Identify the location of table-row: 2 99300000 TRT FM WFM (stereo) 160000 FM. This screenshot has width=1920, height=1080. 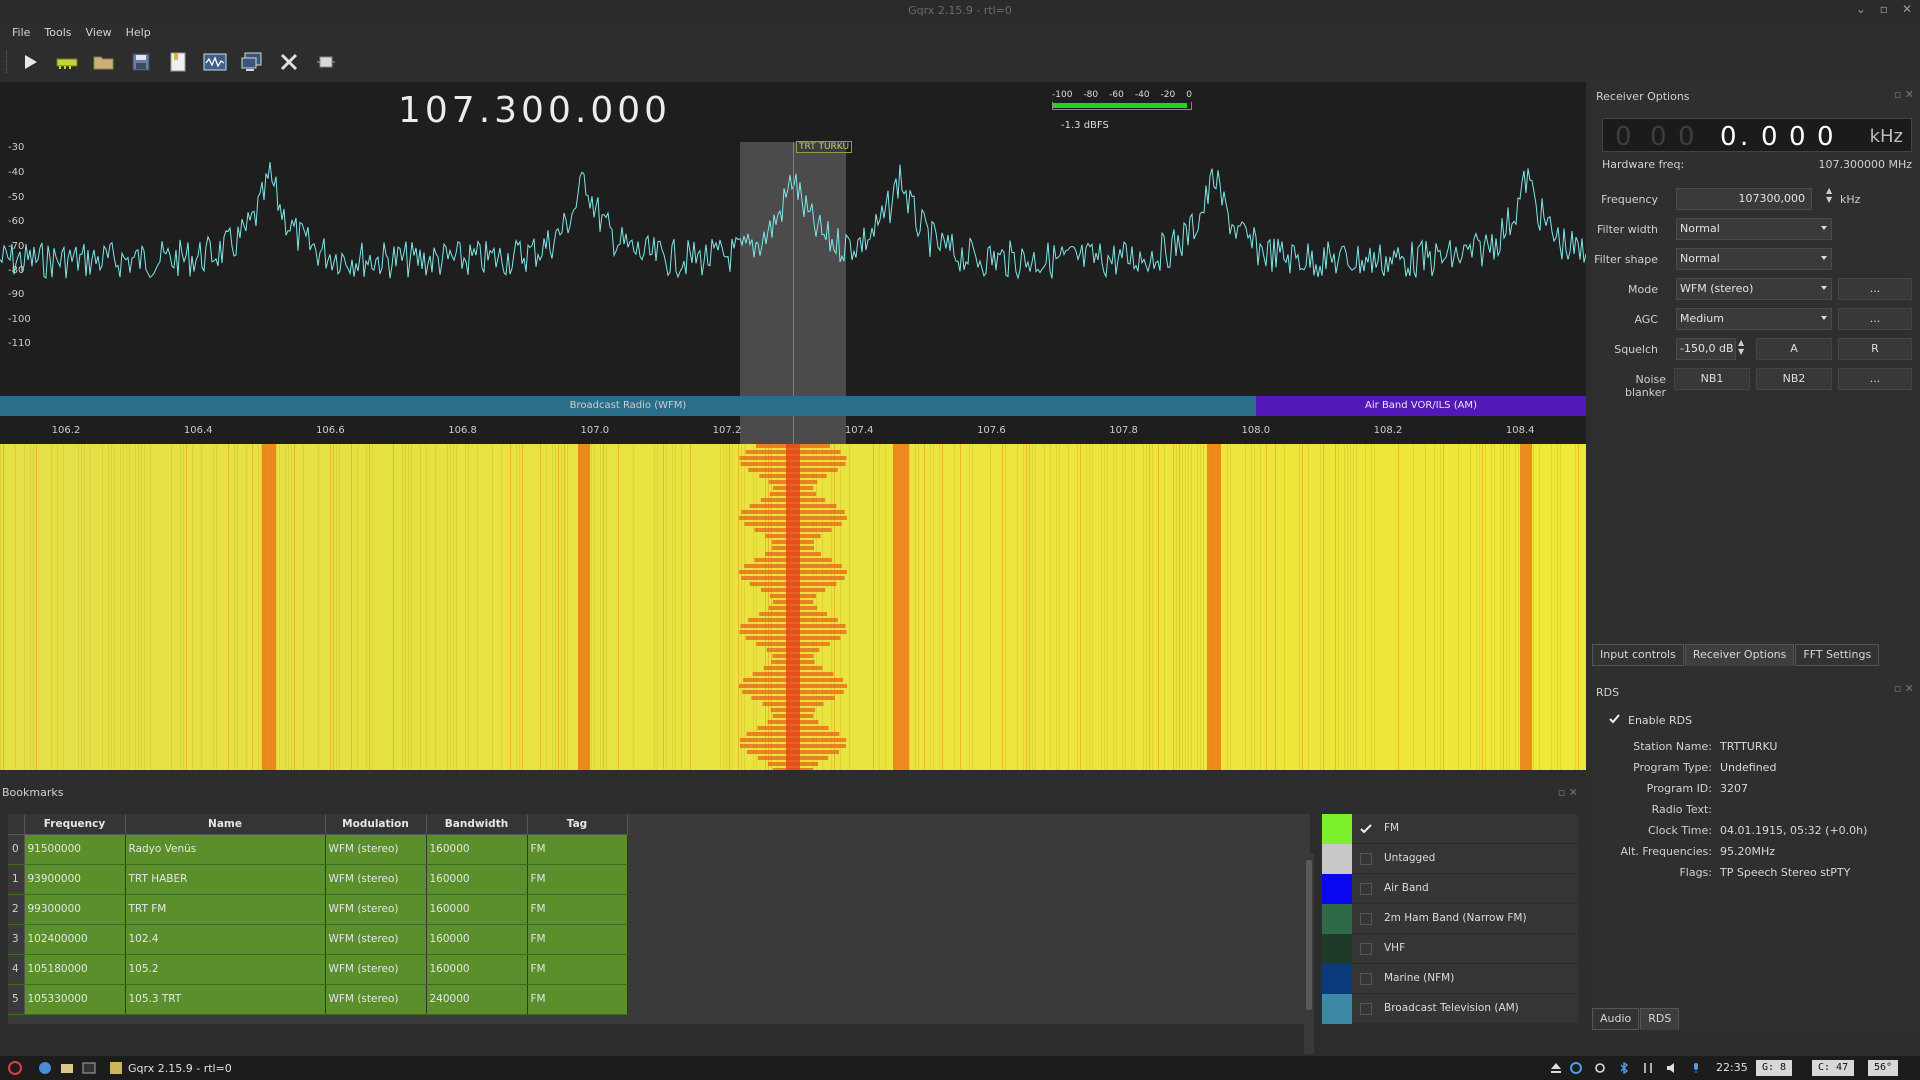
(318, 909).